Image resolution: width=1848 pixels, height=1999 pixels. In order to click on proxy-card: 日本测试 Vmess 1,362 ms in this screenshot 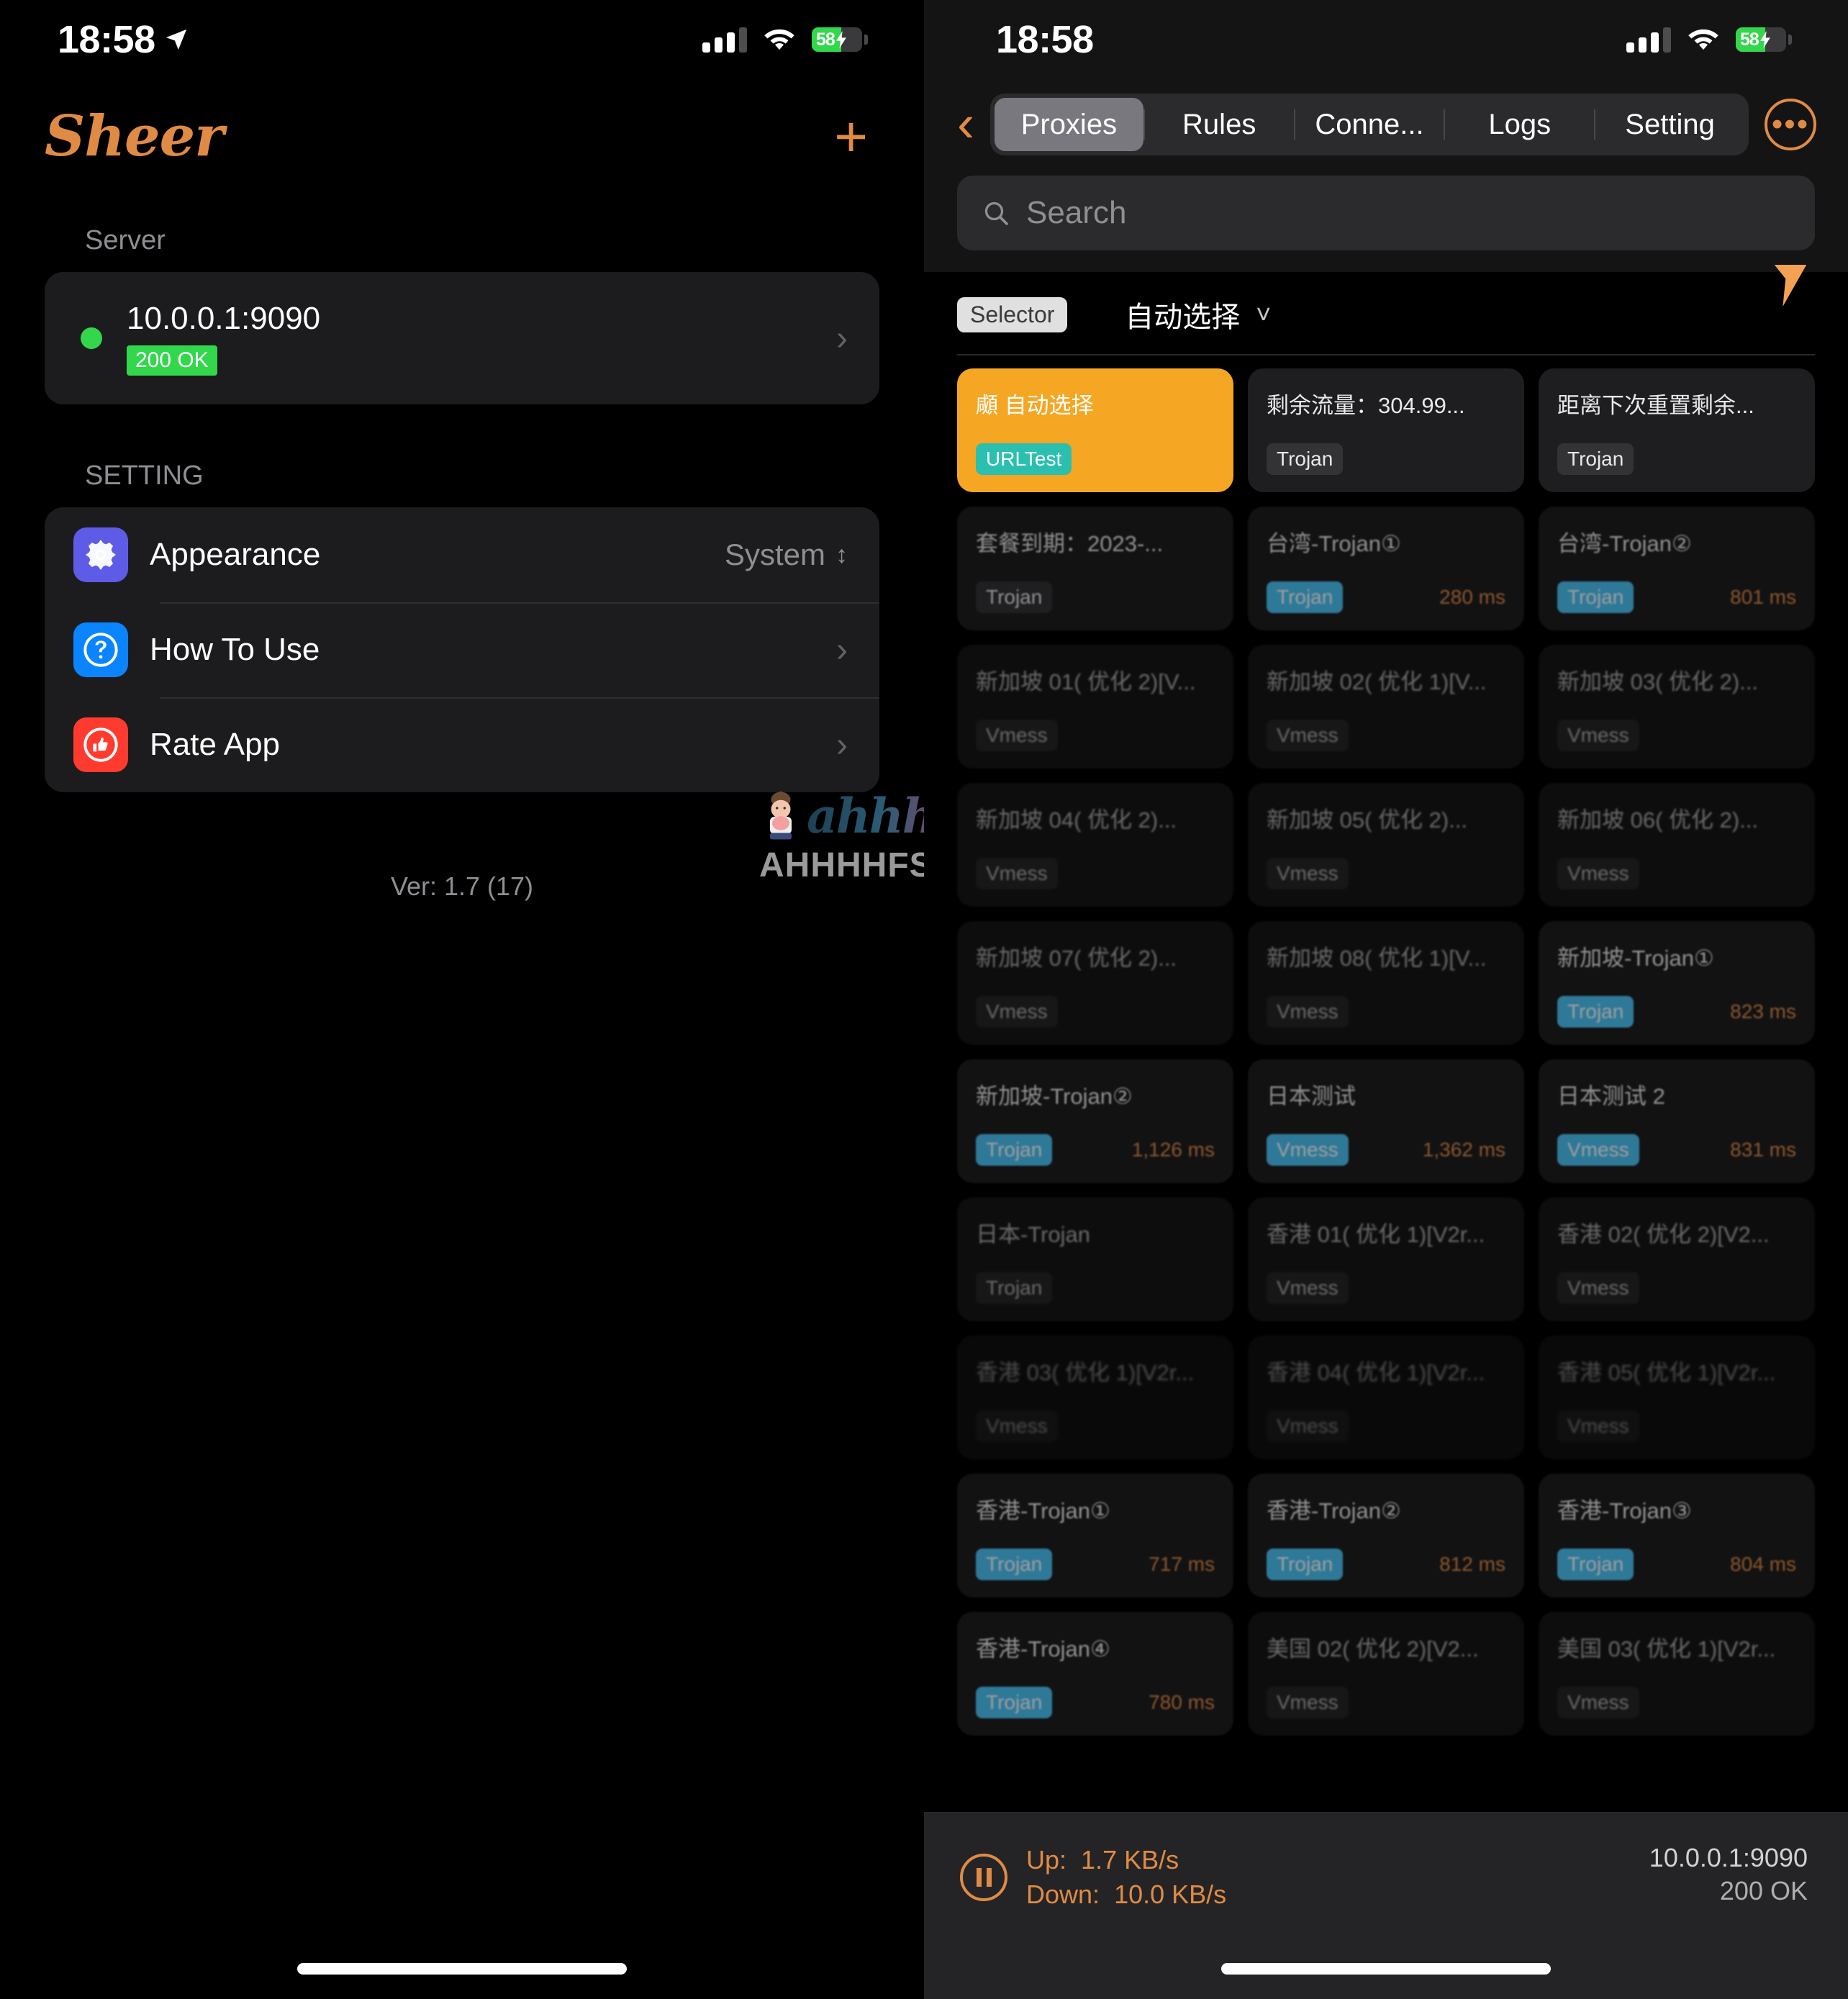, I will do `click(1386, 1121)`.